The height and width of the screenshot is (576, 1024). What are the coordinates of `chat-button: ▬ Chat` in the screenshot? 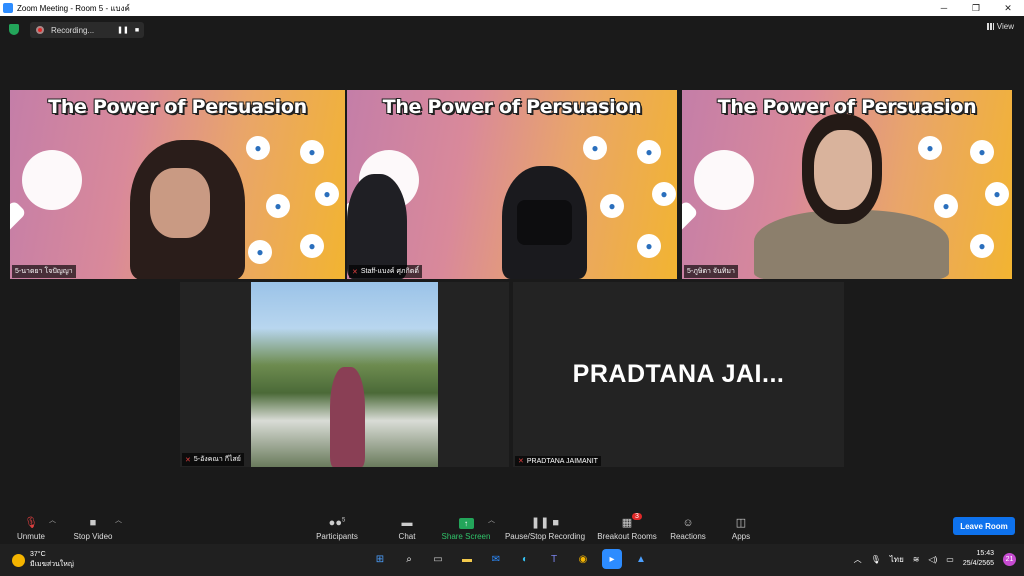 It's located at (407, 528).